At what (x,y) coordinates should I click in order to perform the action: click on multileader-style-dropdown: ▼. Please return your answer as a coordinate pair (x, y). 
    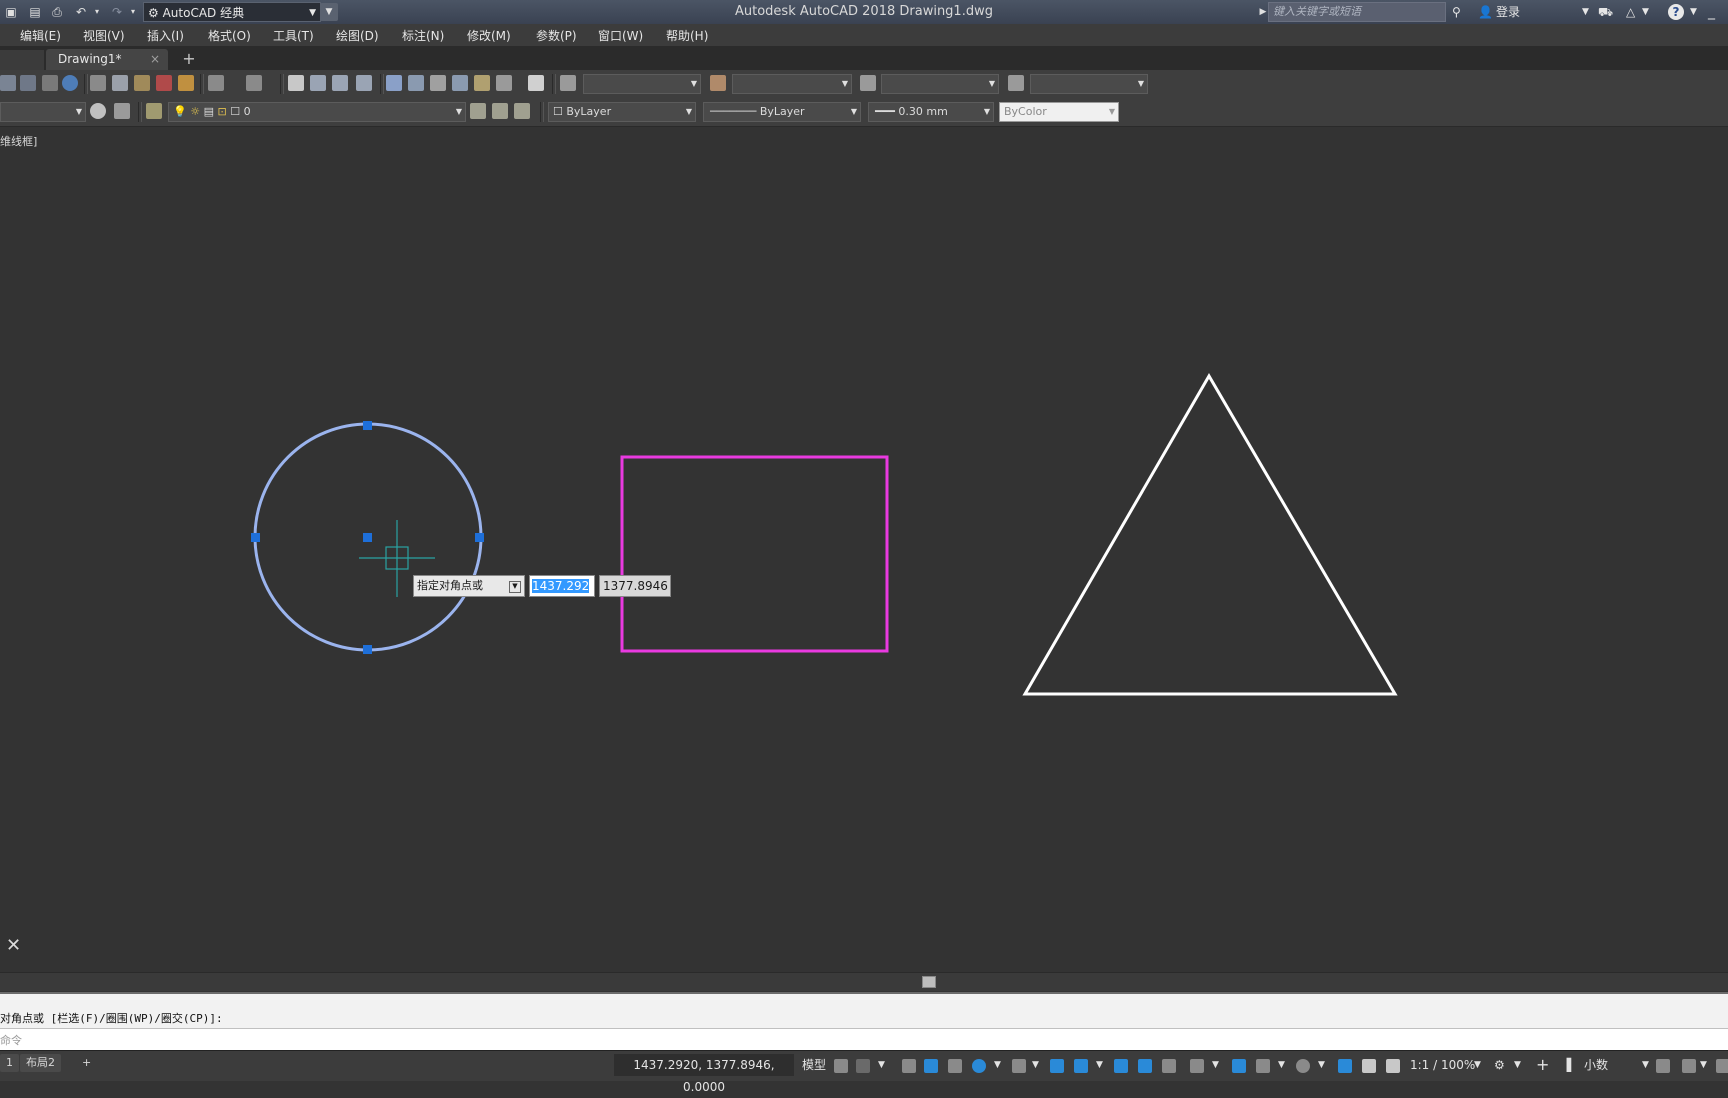
    Looking at the image, I should click on (1089, 84).